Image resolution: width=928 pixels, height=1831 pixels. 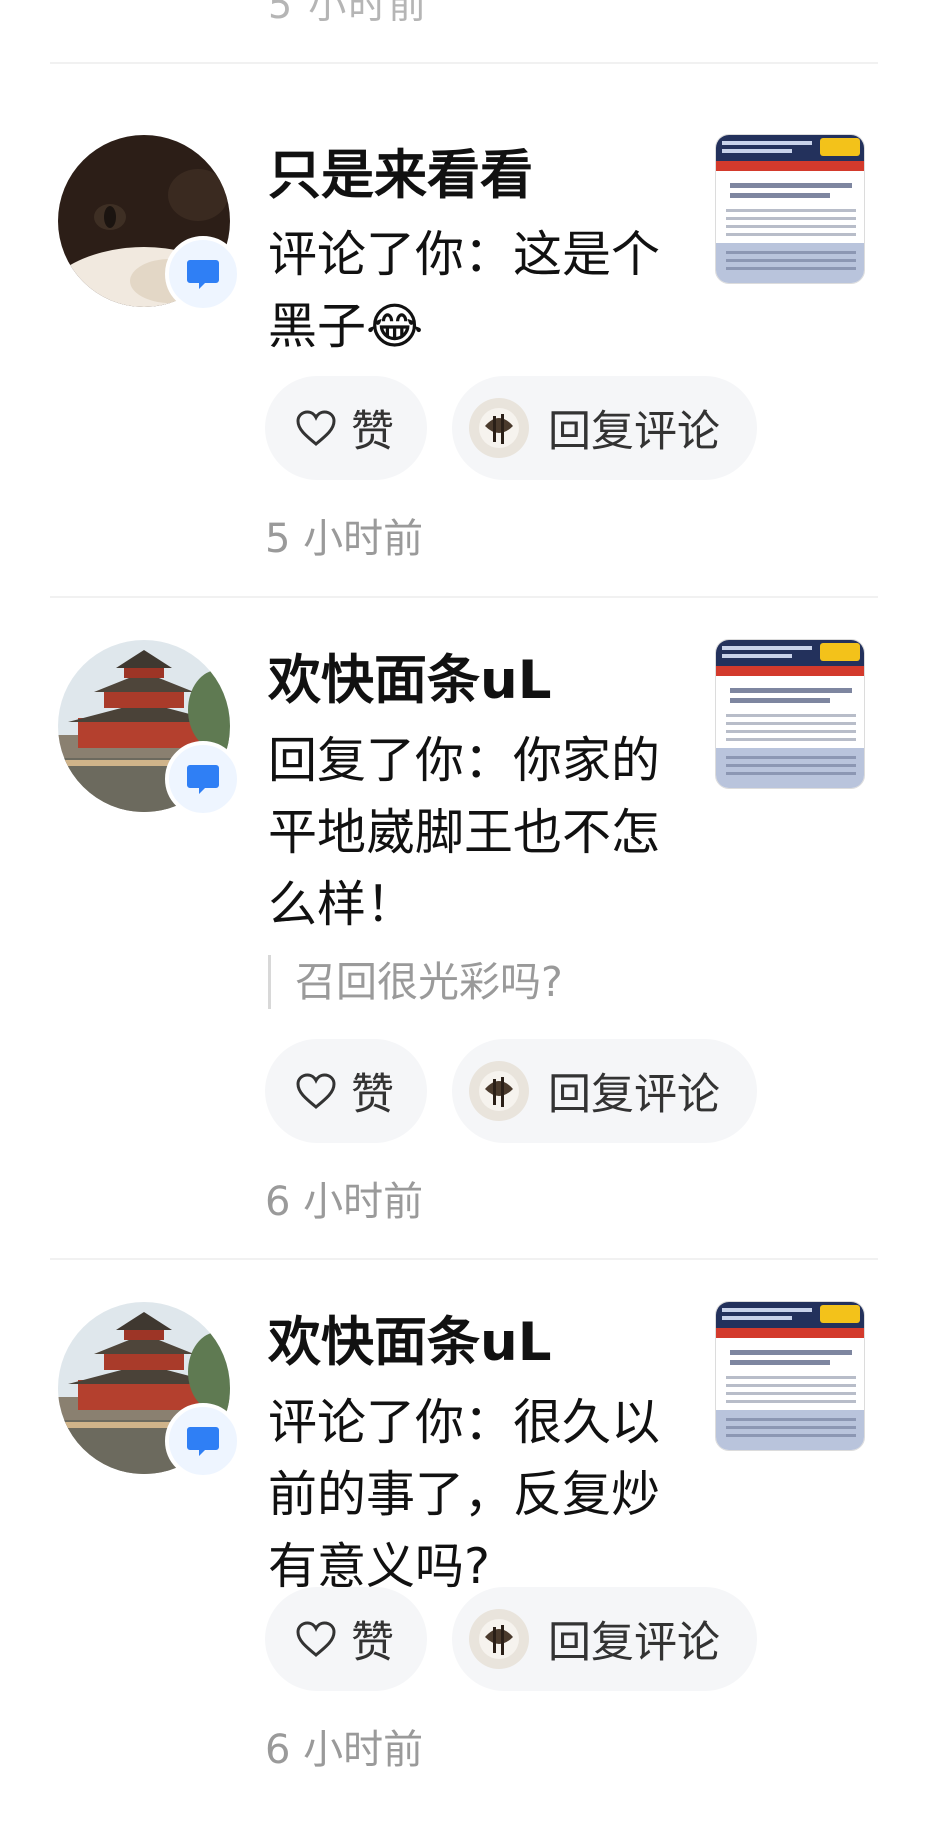 I want to click on comment-text: 评论了你：这是个黑子😂, so click(x=478, y=291).